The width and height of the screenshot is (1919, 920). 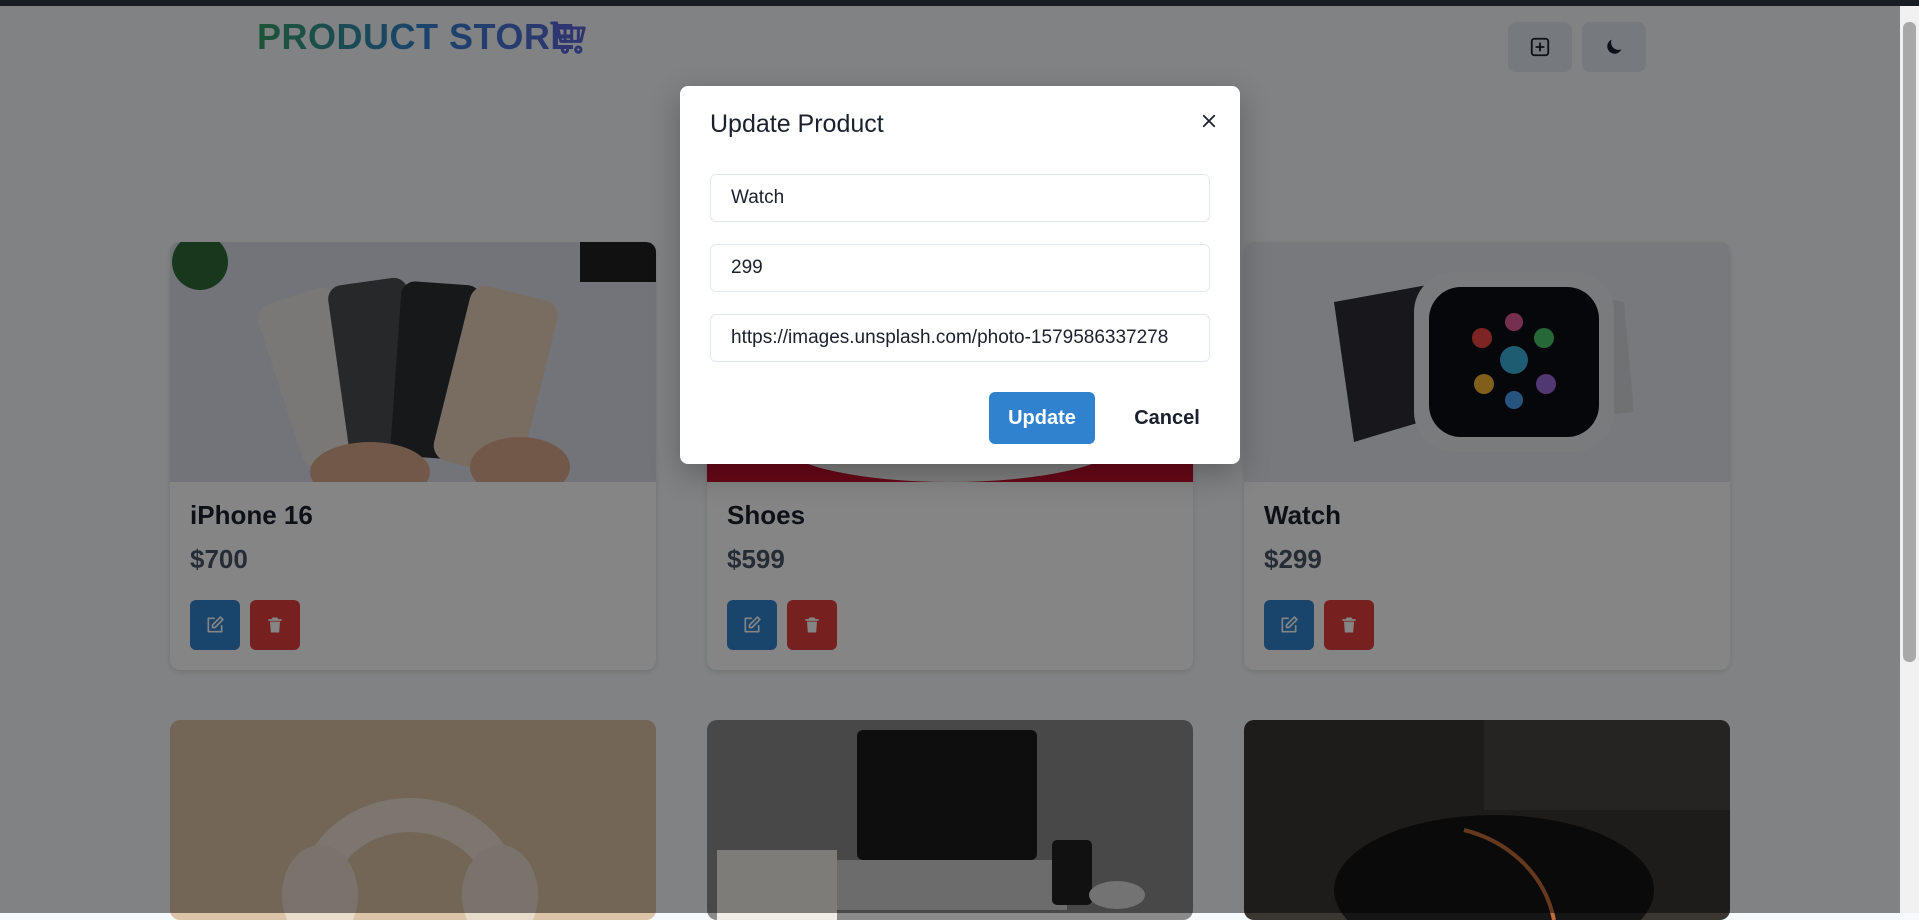 I want to click on update-product-modal: Update Product Update Cancel, so click(x=960, y=275).